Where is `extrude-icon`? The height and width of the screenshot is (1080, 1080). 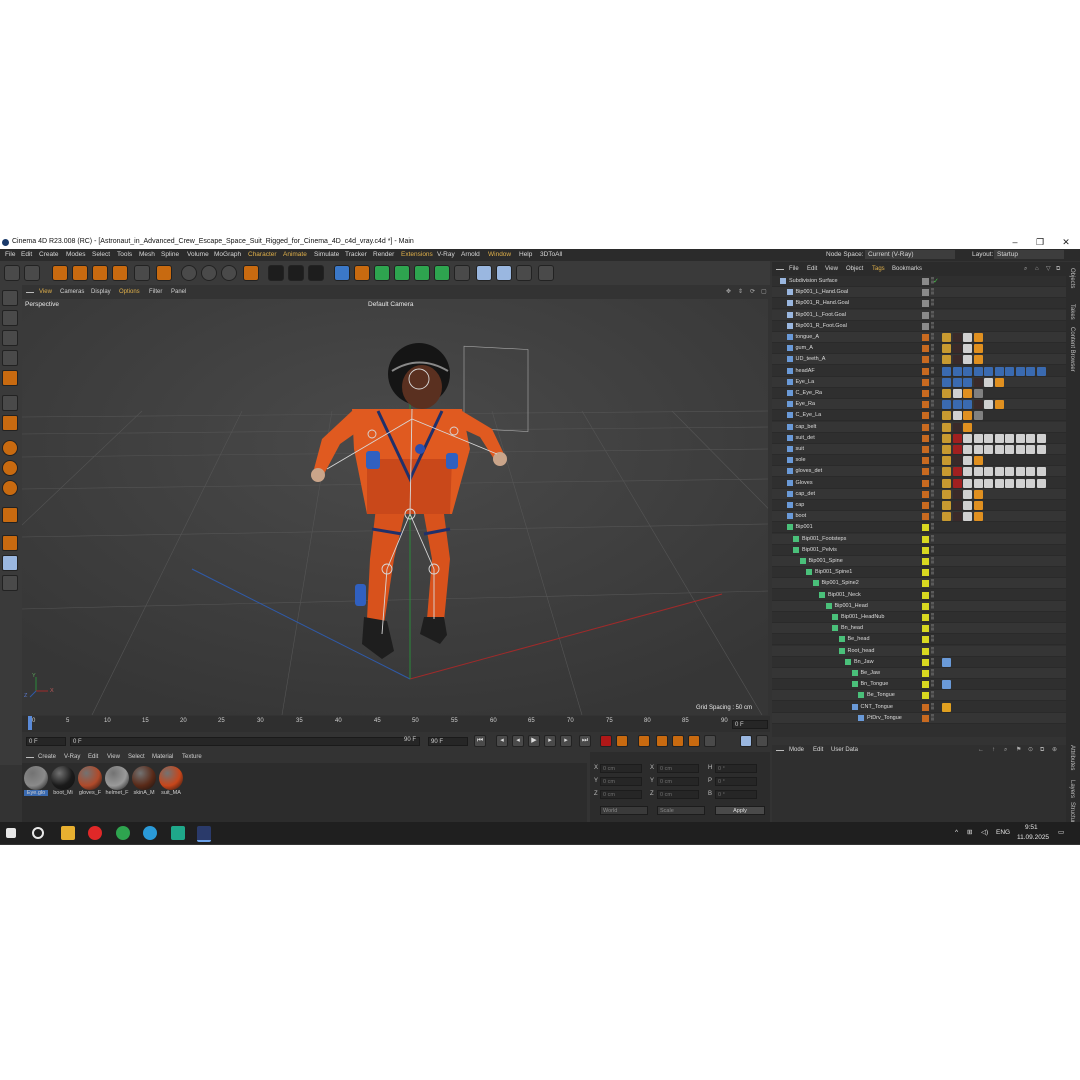 extrude-icon is located at coordinates (402, 273).